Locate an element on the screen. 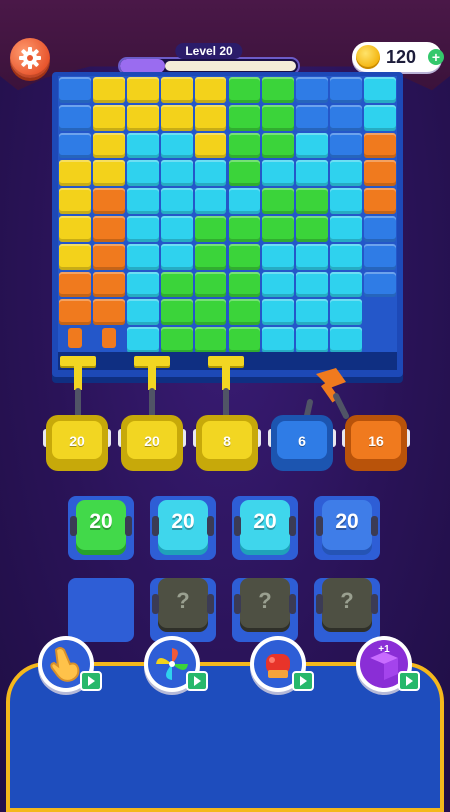 This screenshot has height=812, width=450. truck: 8 is located at coordinates (227, 445).